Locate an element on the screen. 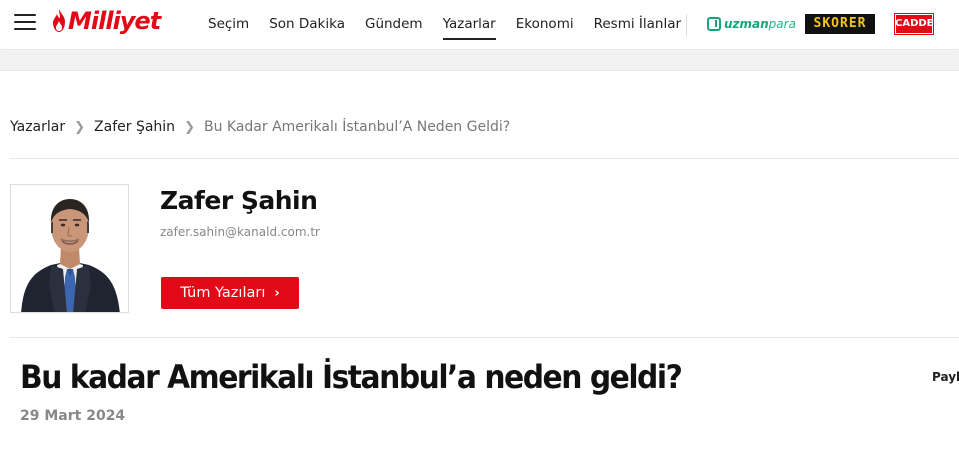 This screenshot has height=452, width=959. nav-item-secim: Seçim is located at coordinates (228, 25).